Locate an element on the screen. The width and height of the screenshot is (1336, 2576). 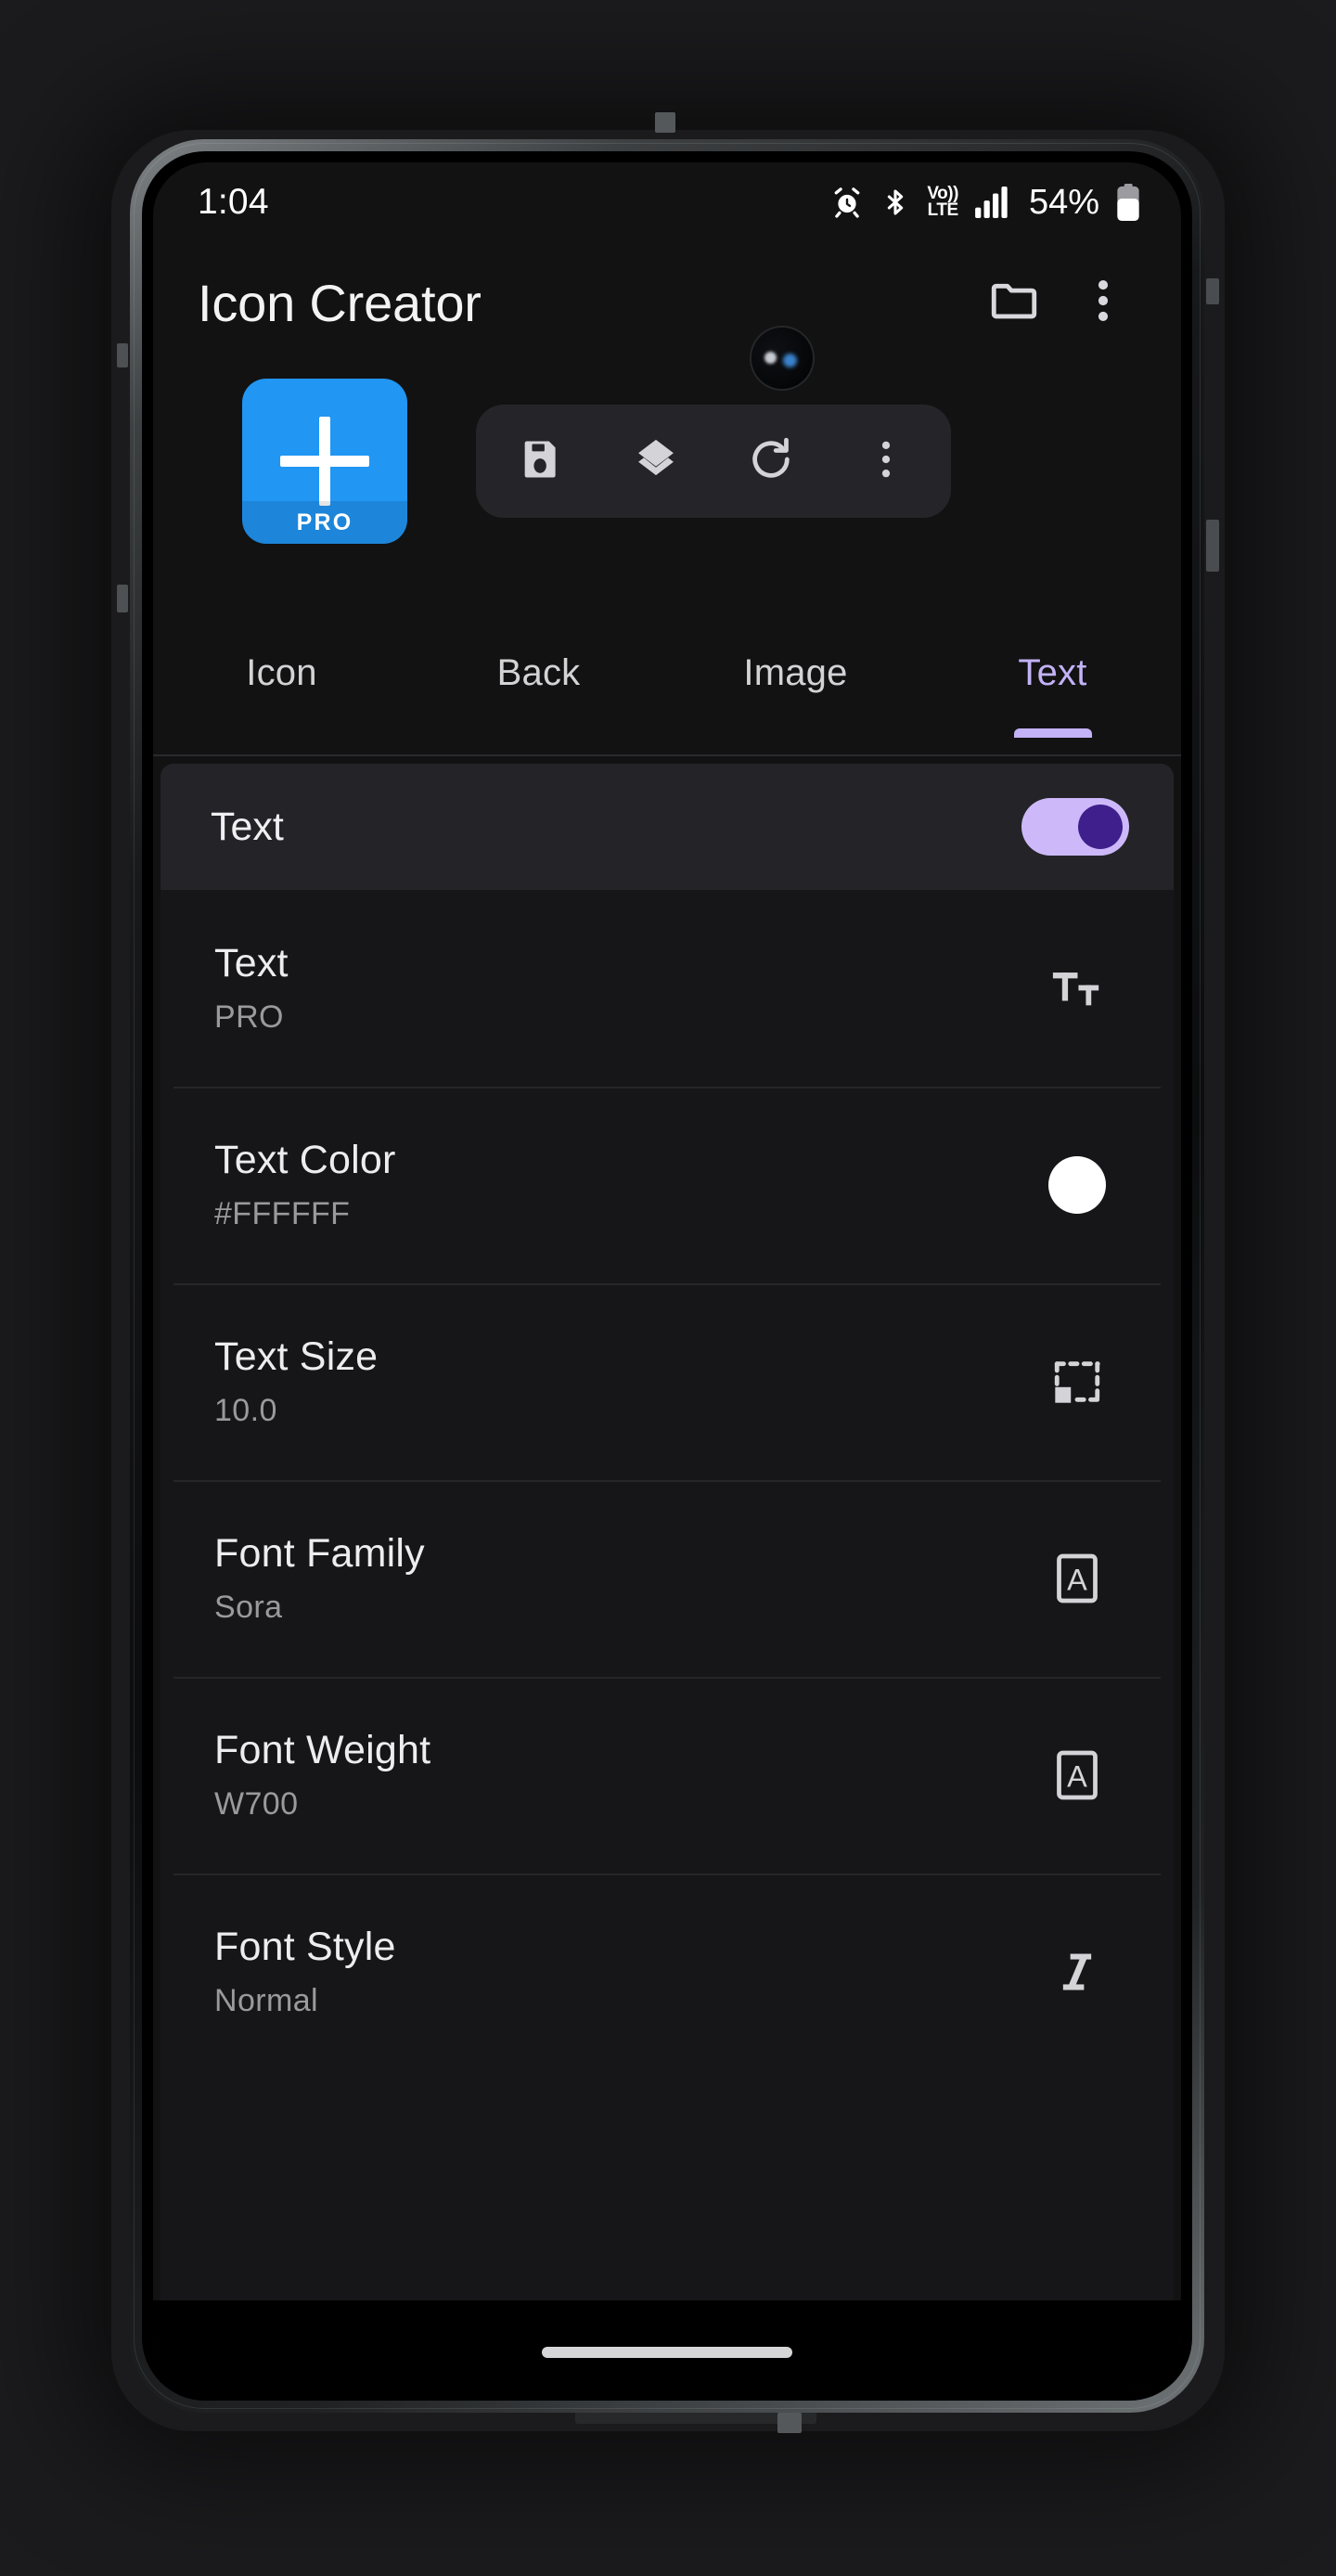
setting-title: Font Family is located at coordinates (319, 1554).